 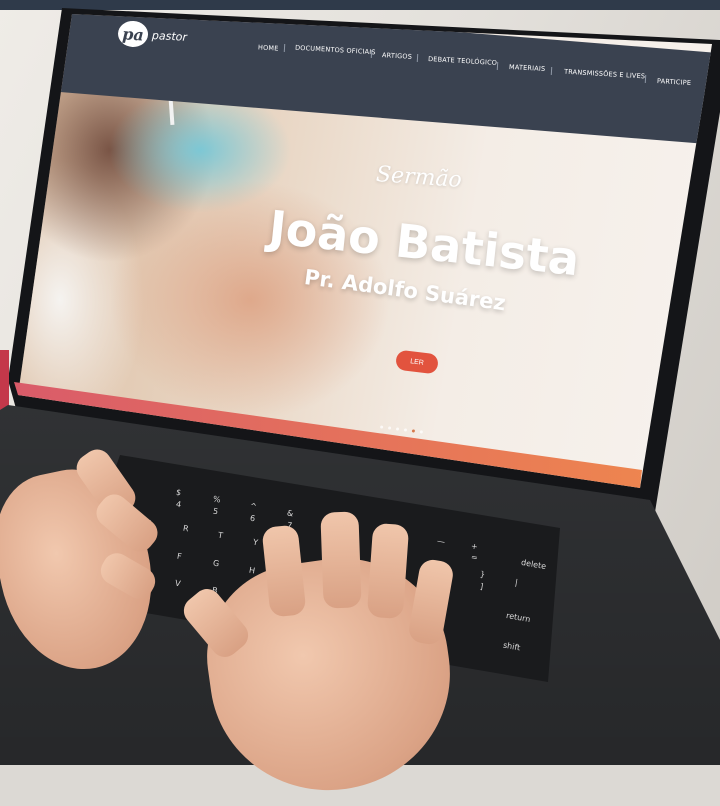 What do you see at coordinates (413, 431) in the screenshot?
I see `carousel-dot-active` at bounding box center [413, 431].